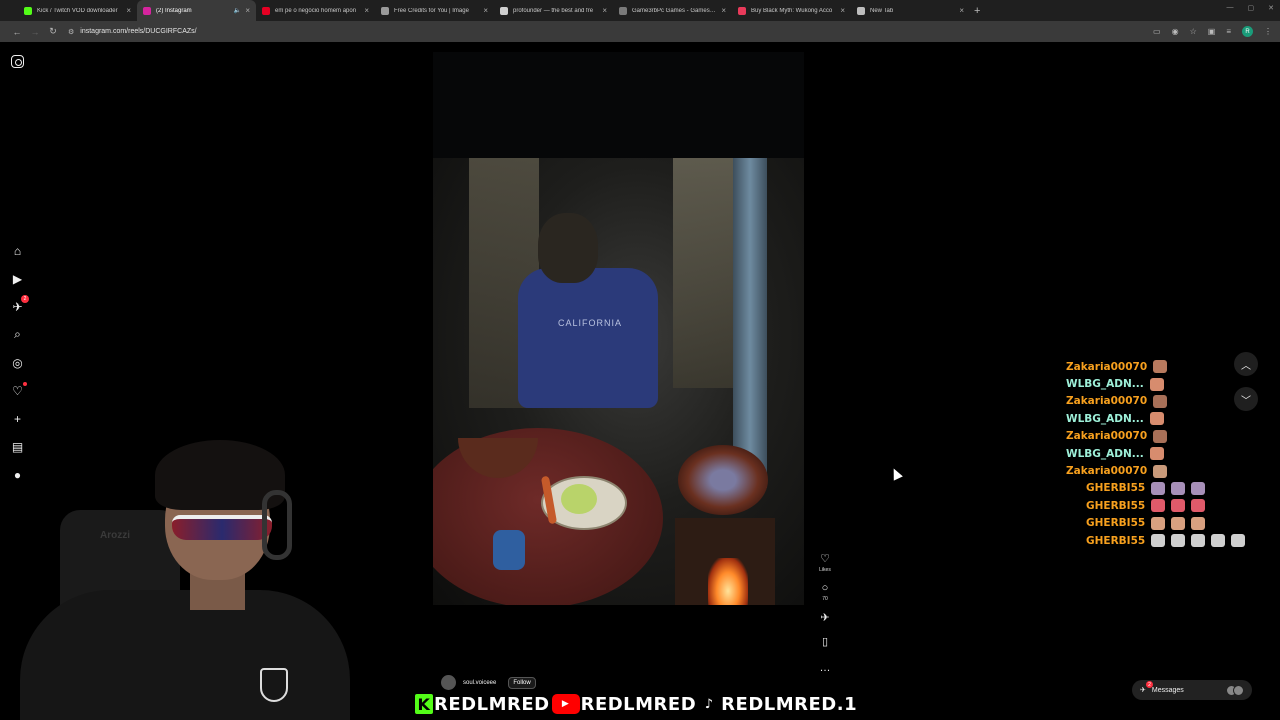 The image size is (1280, 720). Describe the element at coordinates (1175, 31) in the screenshot. I see `tracking-protection-icon: ◉` at that location.